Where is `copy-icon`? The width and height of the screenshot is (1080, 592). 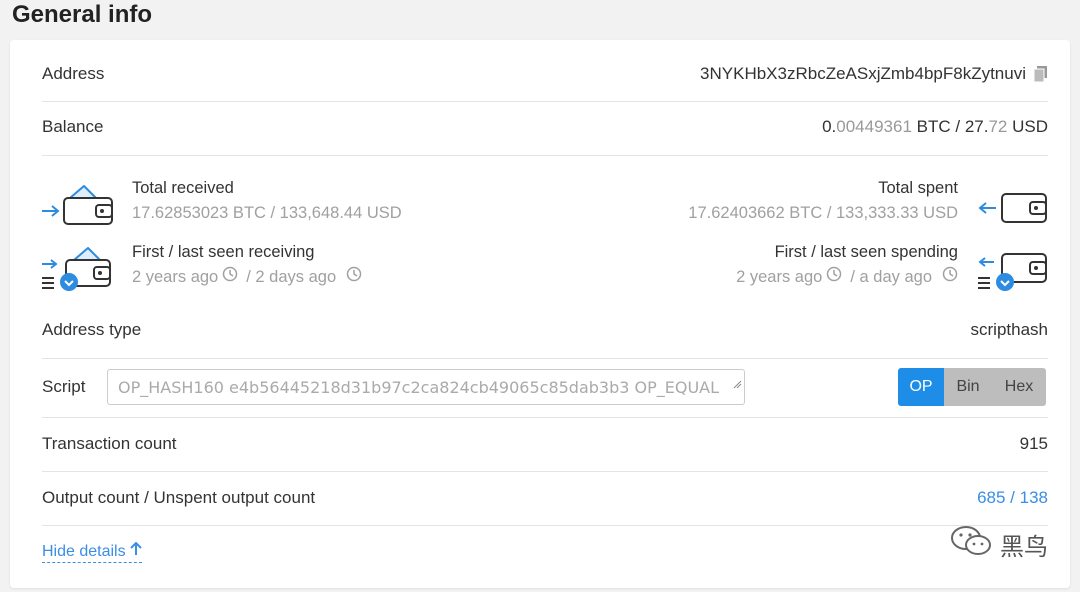 copy-icon is located at coordinates (1040, 74).